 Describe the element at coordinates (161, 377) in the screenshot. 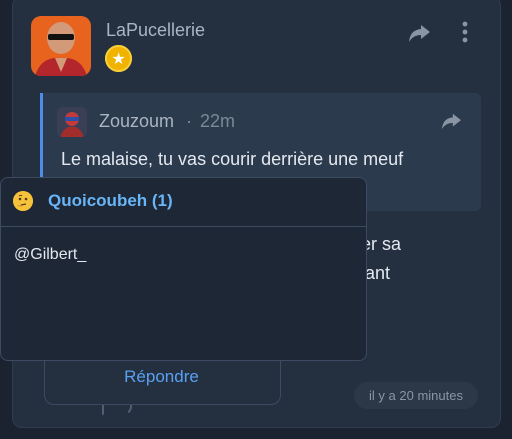

I see `reply-button: Répondre` at that location.